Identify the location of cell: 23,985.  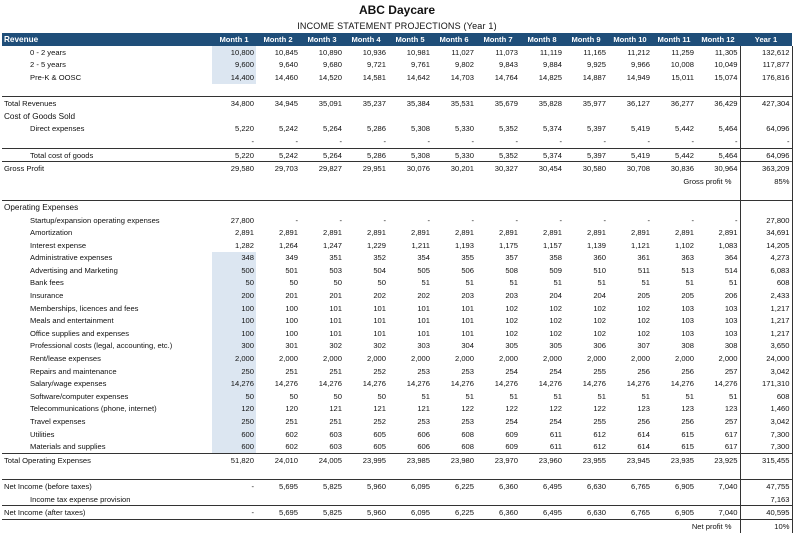
(410, 459).